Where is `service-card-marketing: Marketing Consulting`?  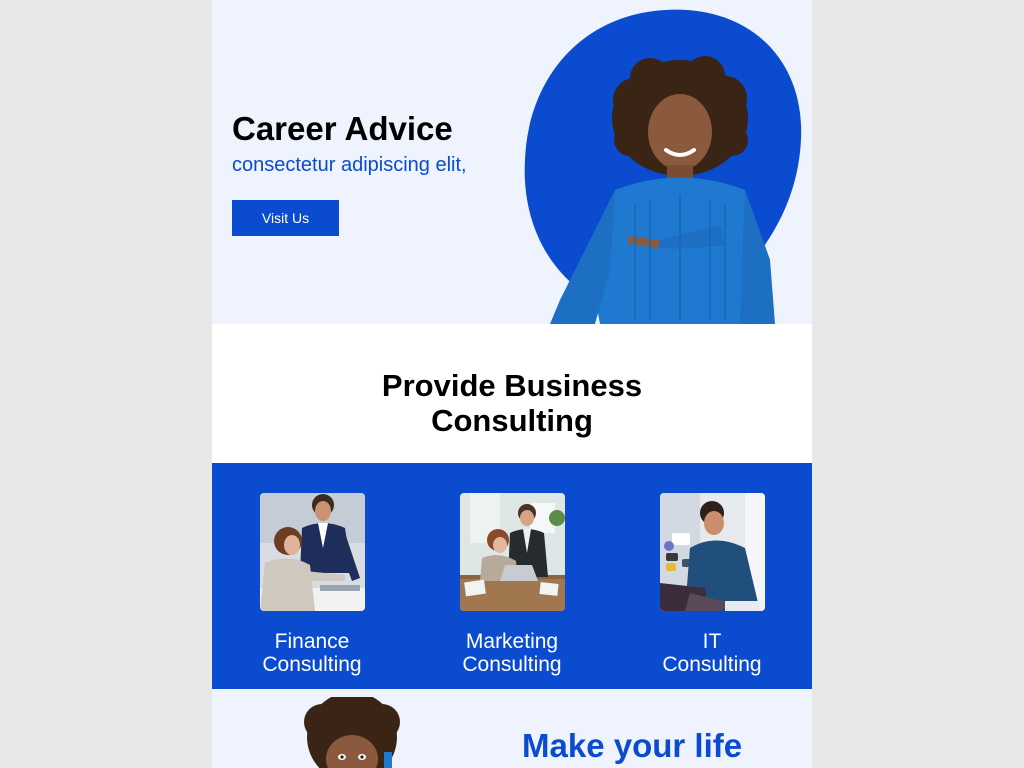
service-card-marketing: Marketing Consulting is located at coordinates (512, 588).